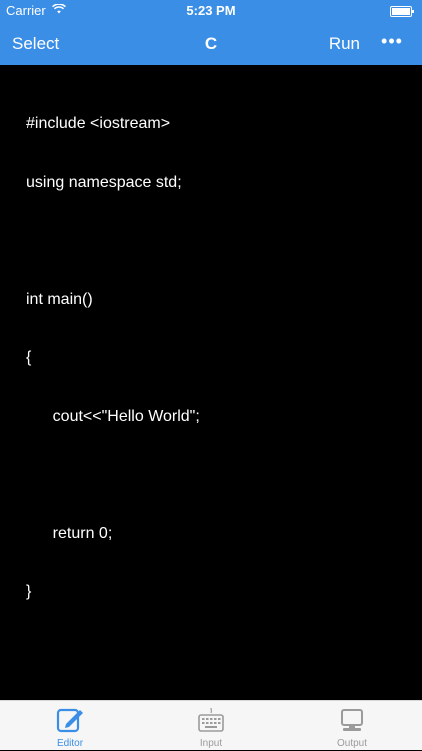 The height and width of the screenshot is (751, 422). I want to click on edit-icon, so click(69, 720).